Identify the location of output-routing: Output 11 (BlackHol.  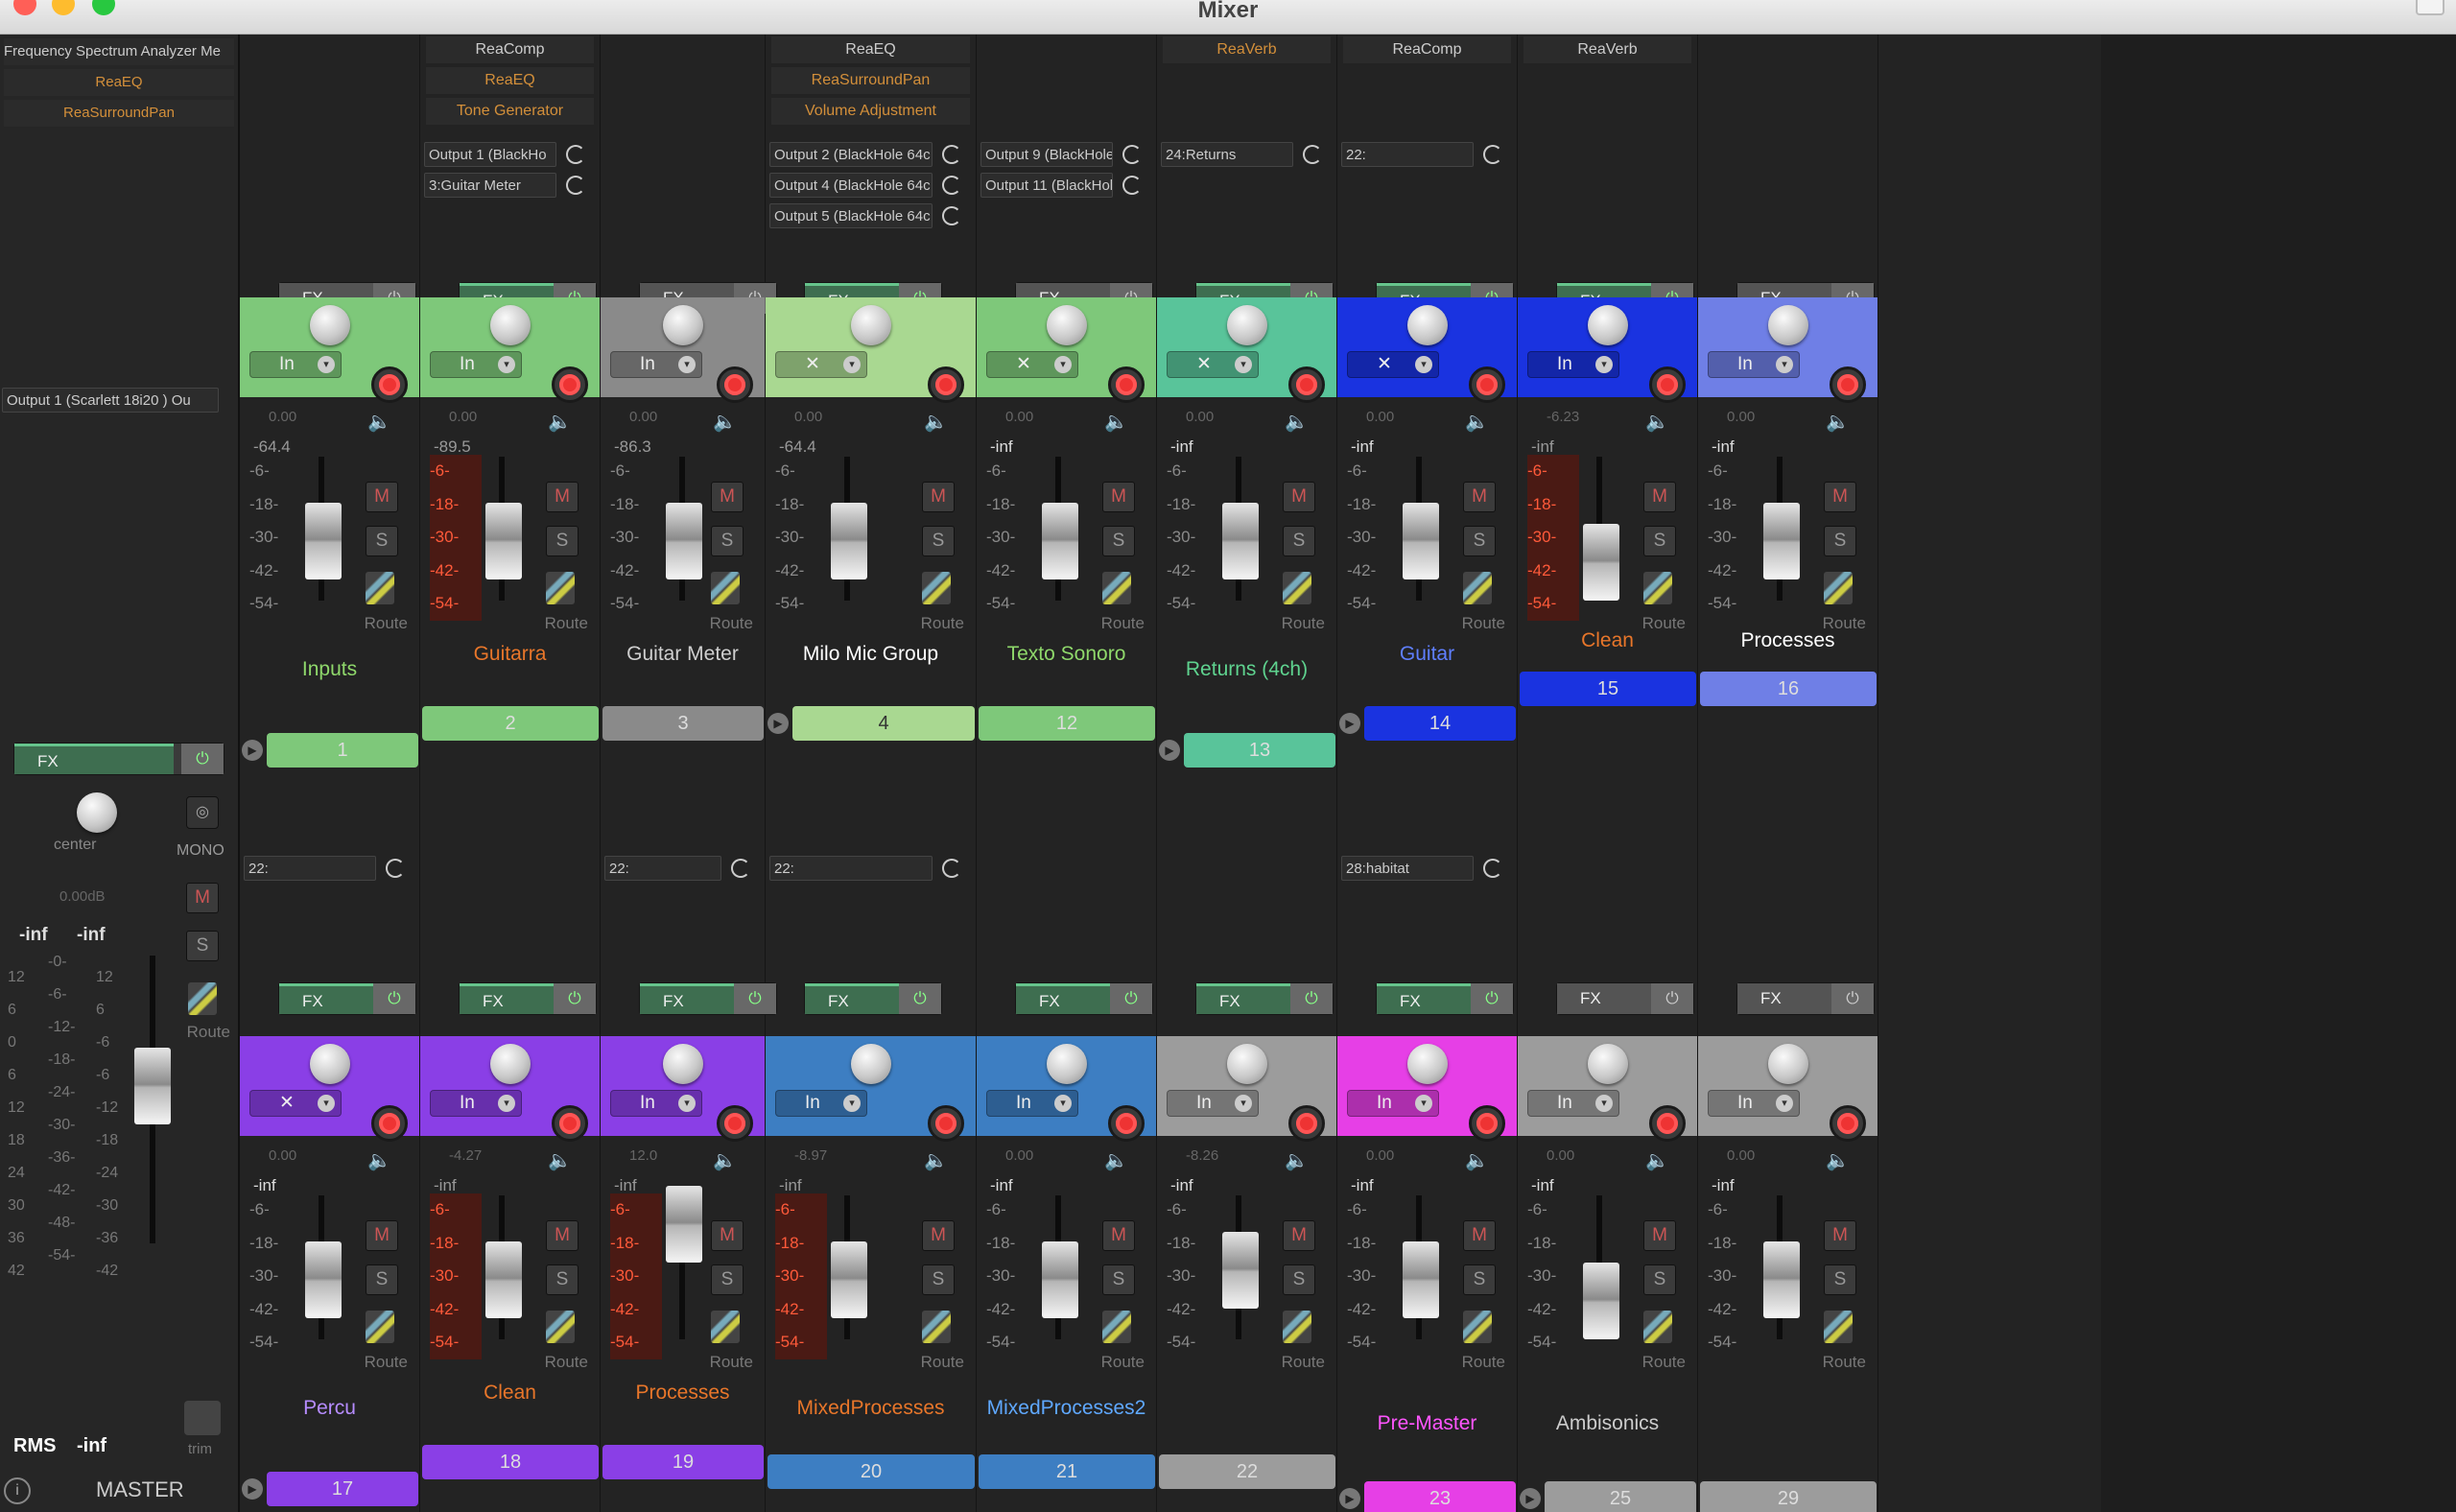
(1046, 185).